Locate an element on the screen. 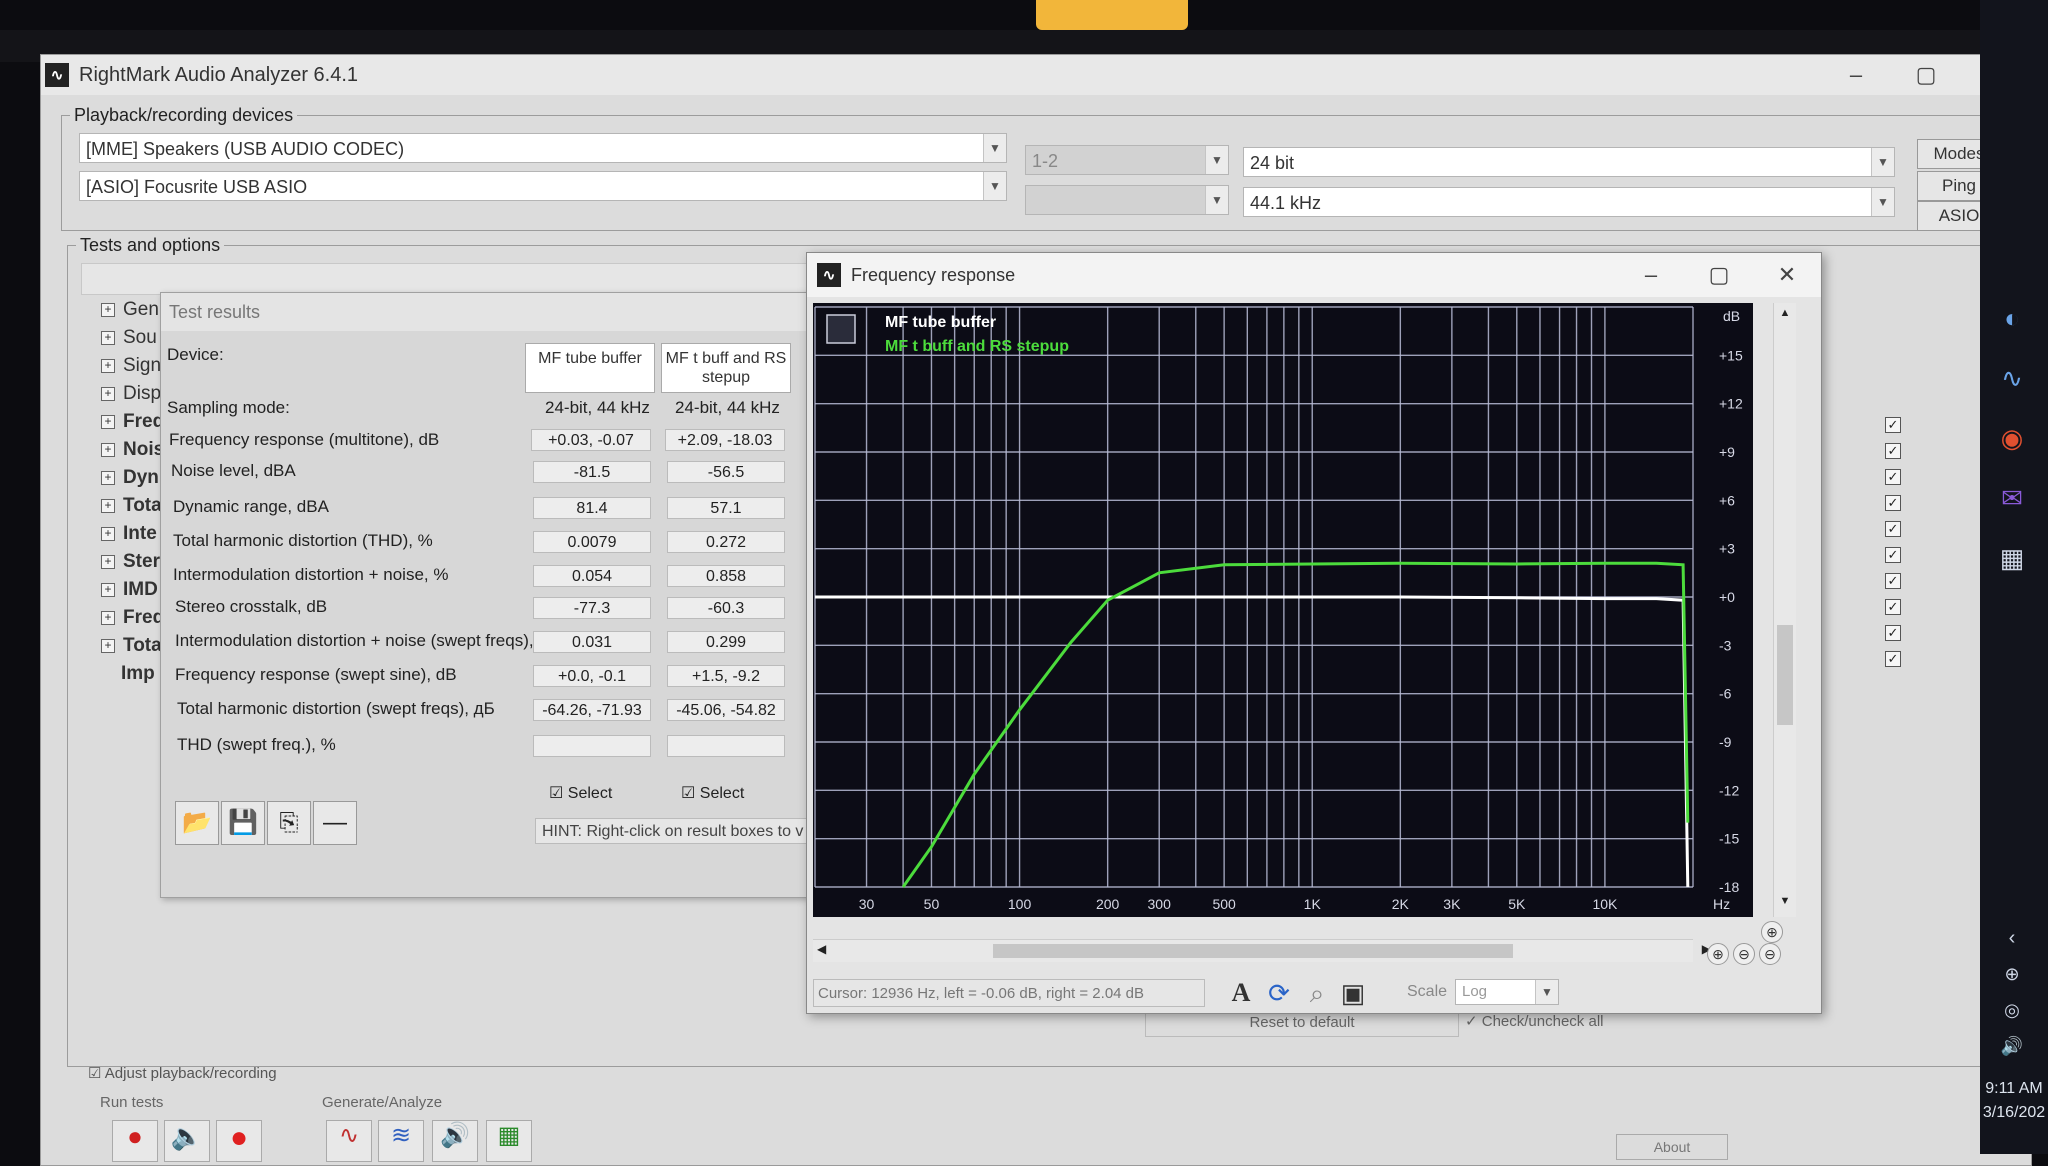  horizontal-scrollbar: ◀ ▶ is located at coordinates (1262, 950).